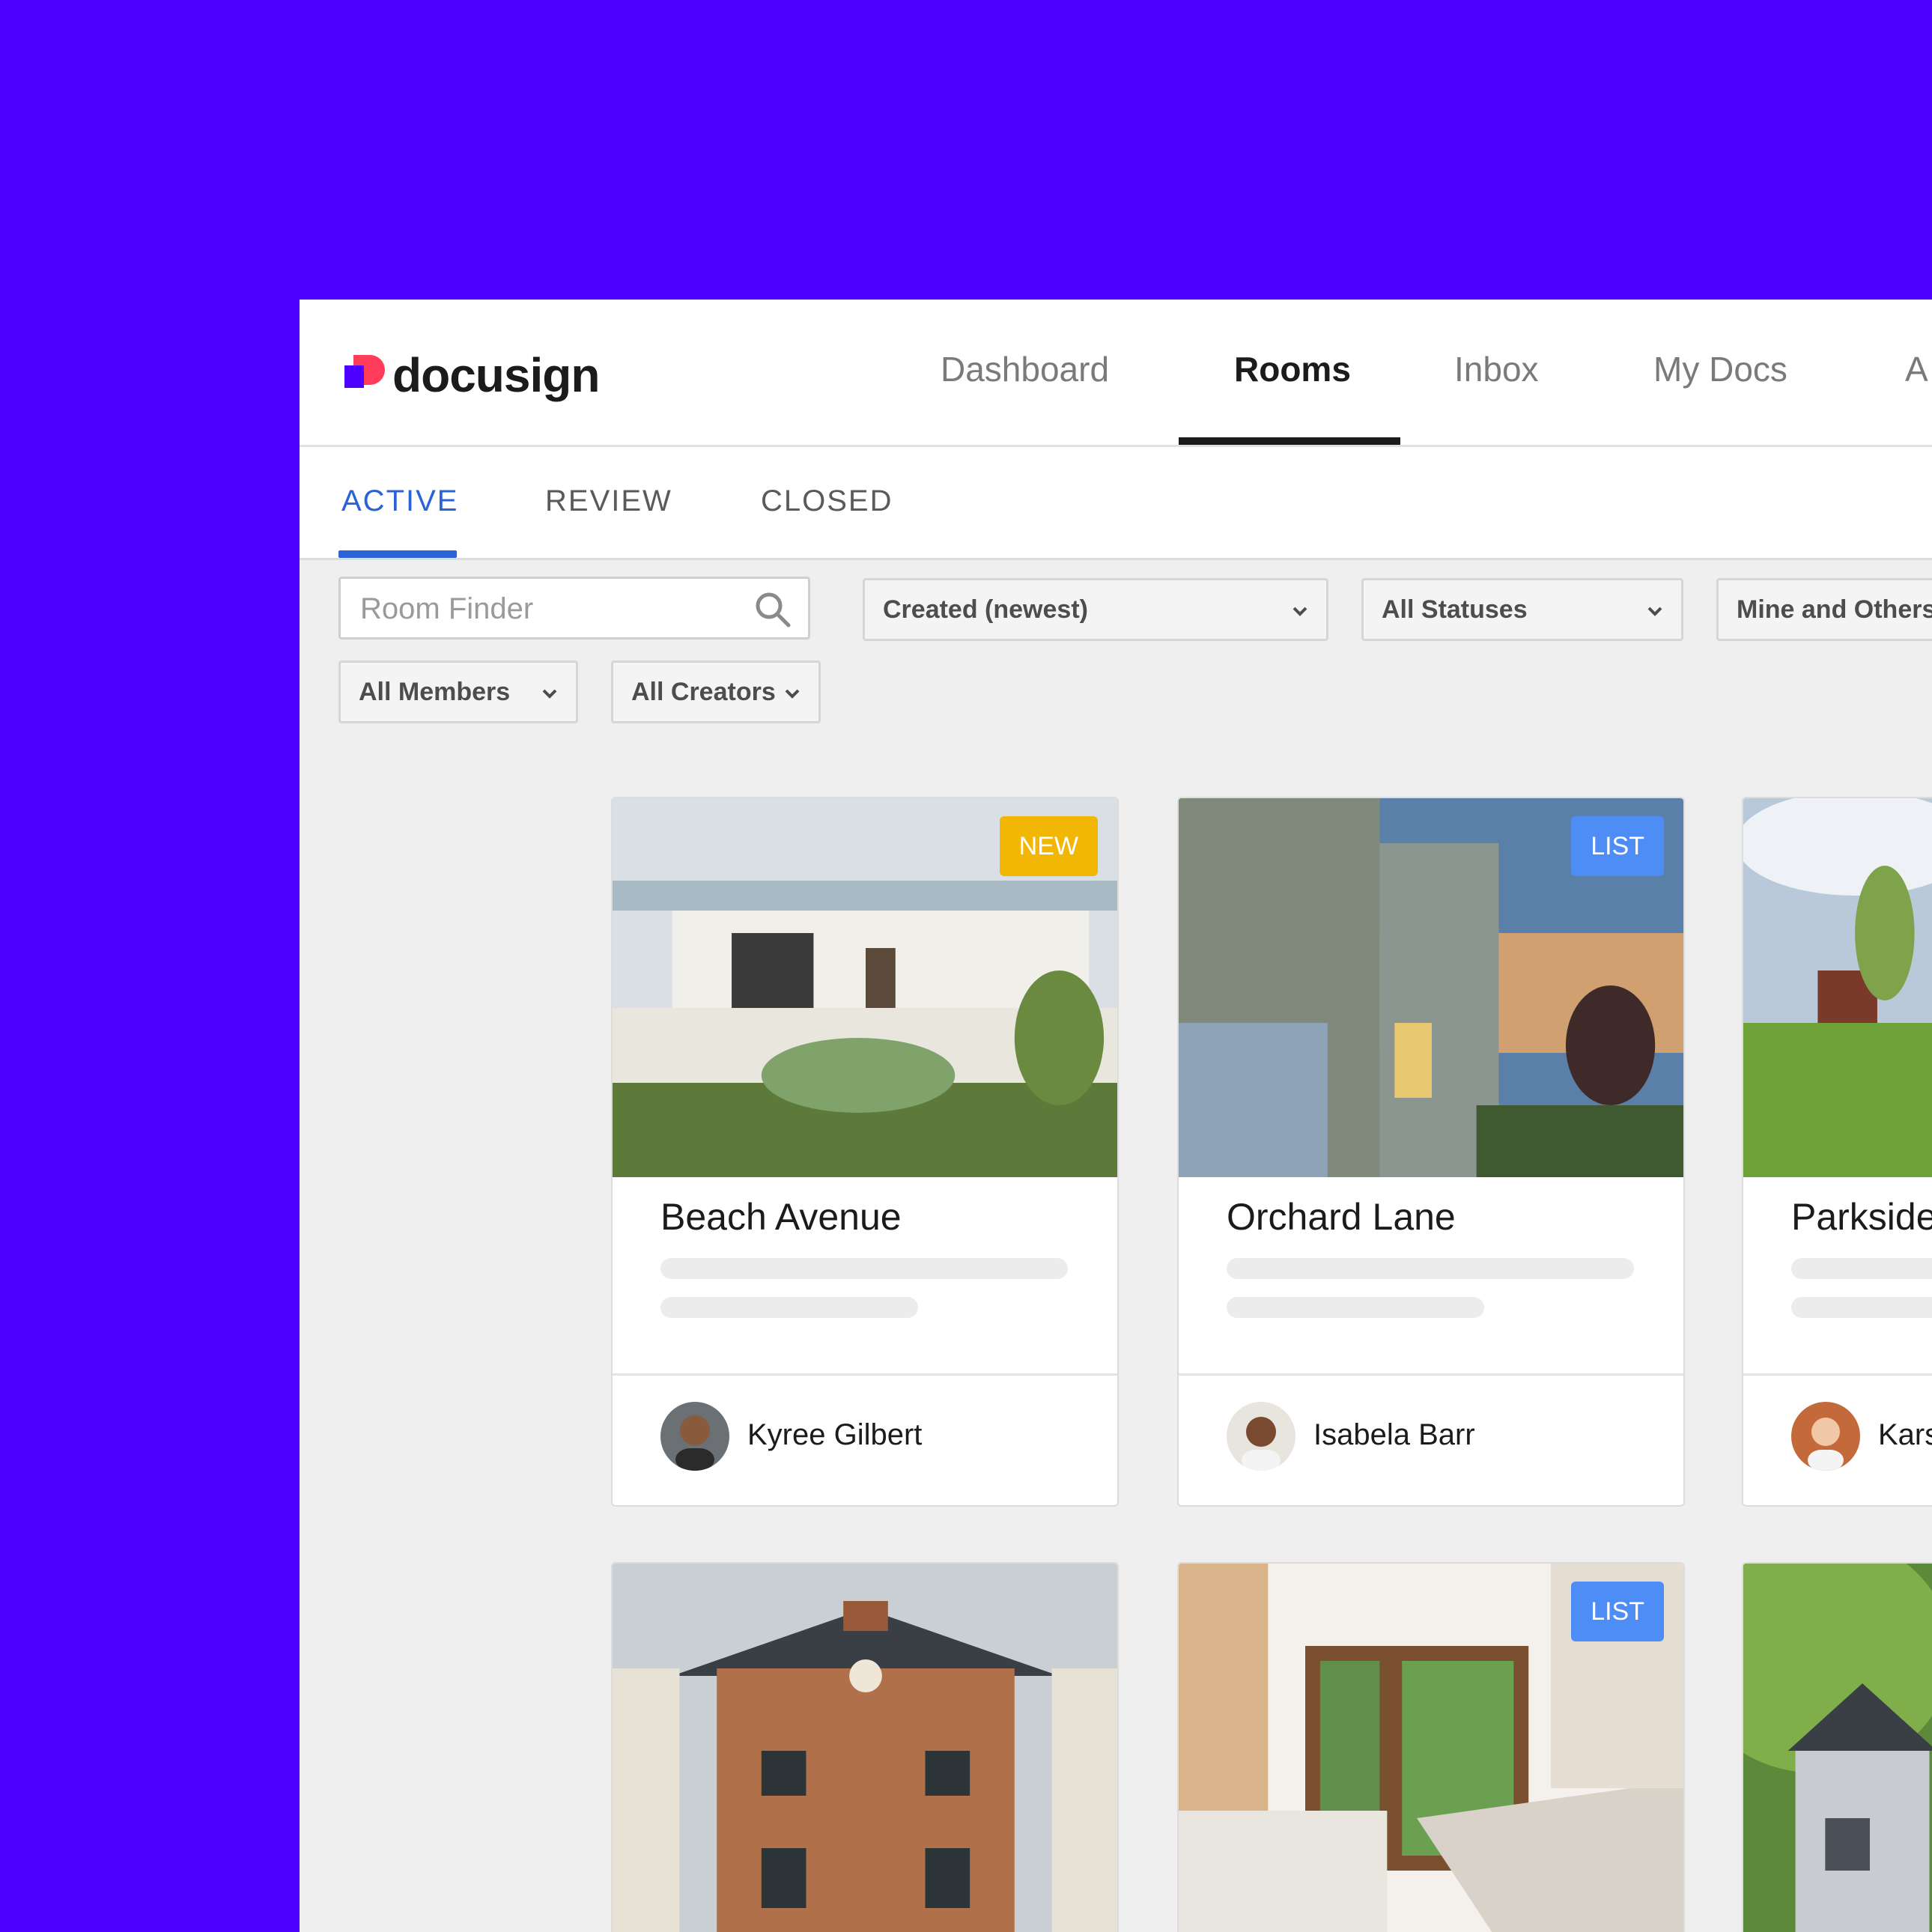  What do you see at coordinates (827, 501) in the screenshot?
I see `tab-closed: CLOSED` at bounding box center [827, 501].